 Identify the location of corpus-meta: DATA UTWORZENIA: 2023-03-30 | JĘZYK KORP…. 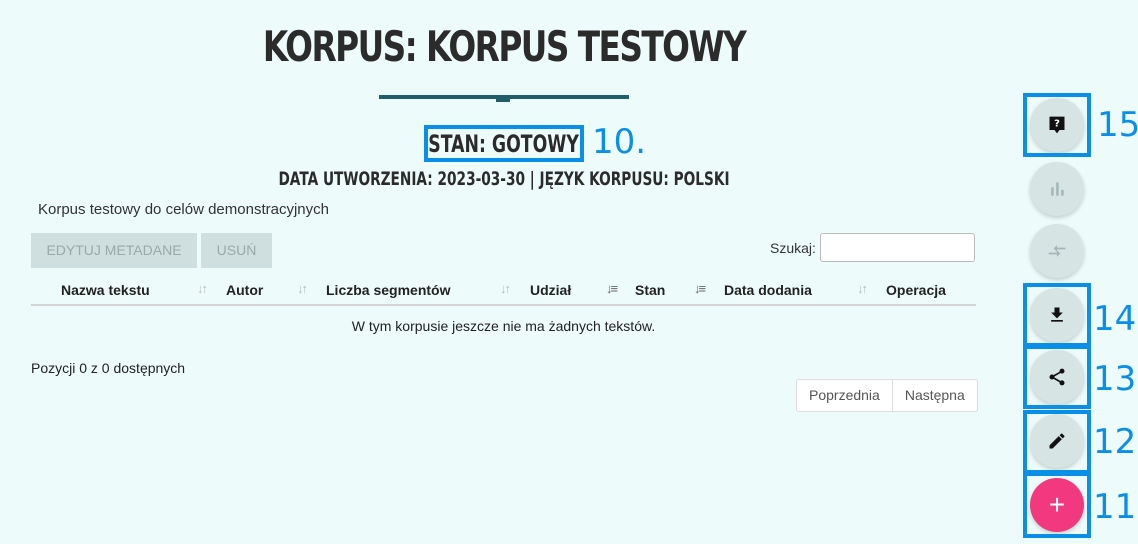
(504, 179).